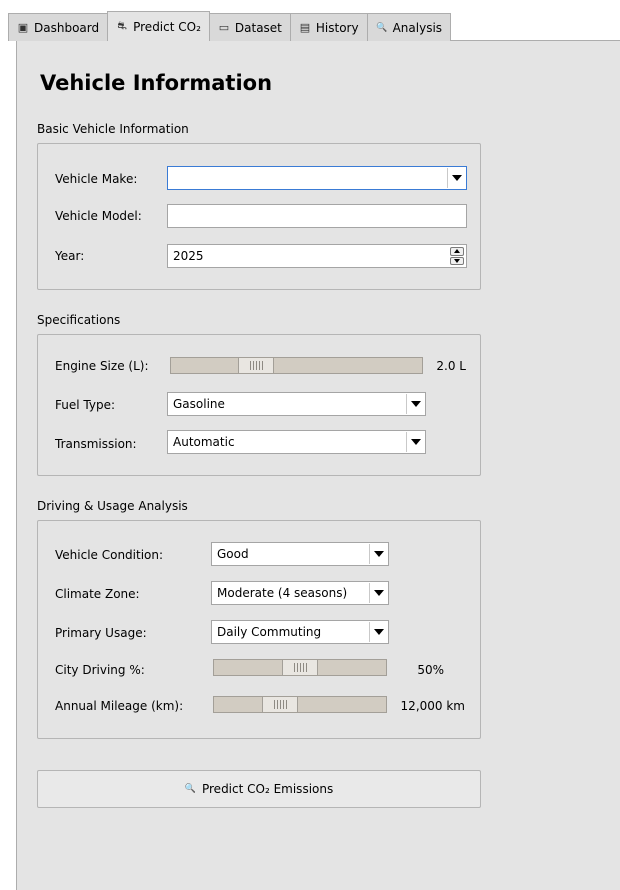 The height and width of the screenshot is (890, 620). Describe the element at coordinates (430, 670) in the screenshot. I see `city-driving-value: 50%` at that location.